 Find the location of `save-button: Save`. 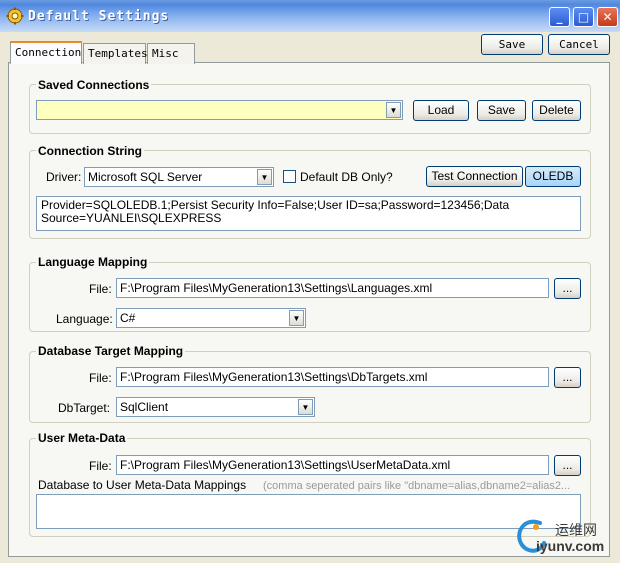

save-button: Save is located at coordinates (512, 44).